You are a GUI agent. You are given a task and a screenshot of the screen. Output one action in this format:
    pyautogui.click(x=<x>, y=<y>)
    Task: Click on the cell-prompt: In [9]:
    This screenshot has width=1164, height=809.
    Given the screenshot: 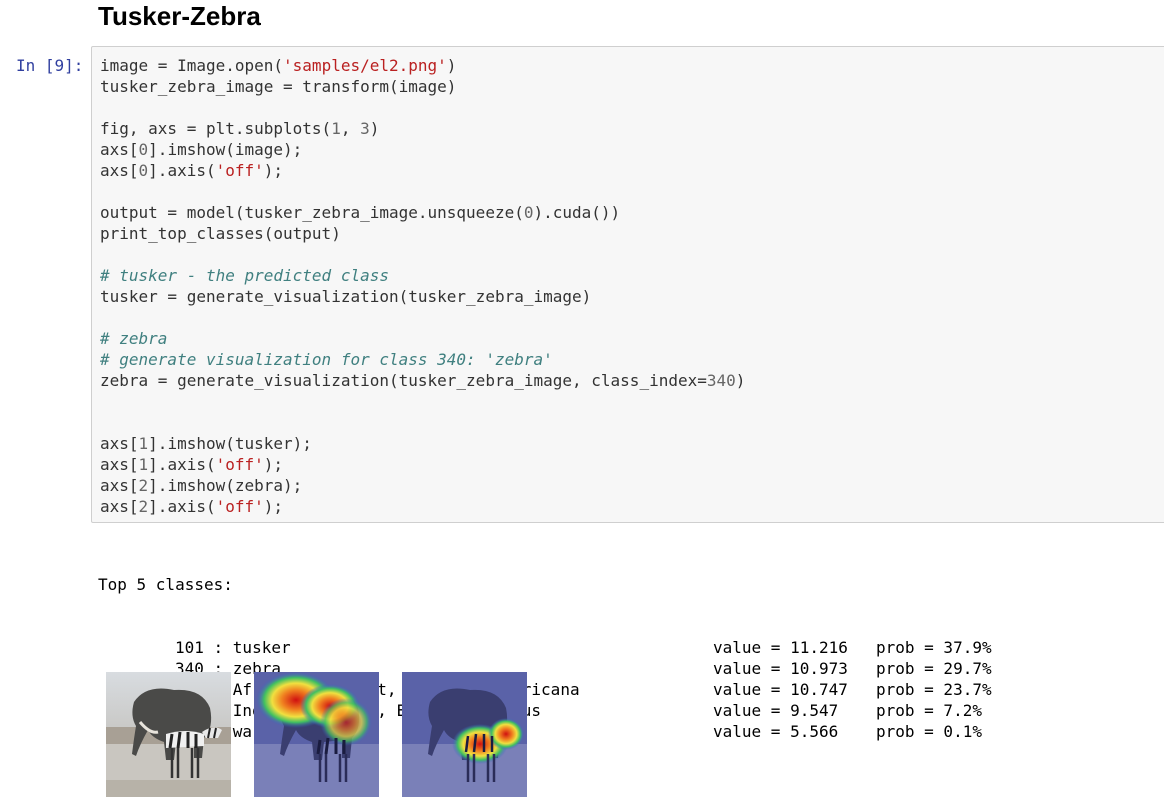 What is the action you would take?
    pyautogui.click(x=50, y=65)
    